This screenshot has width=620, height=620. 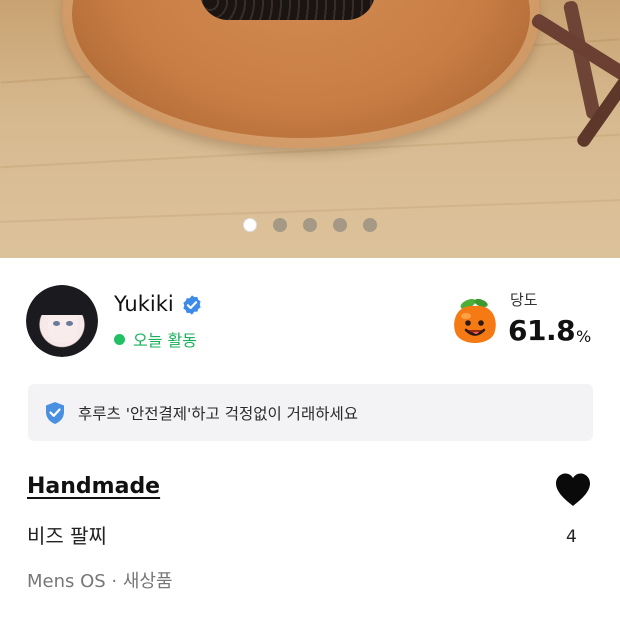 What do you see at coordinates (584, 336) in the screenshot?
I see `sweetness-unit: %` at bounding box center [584, 336].